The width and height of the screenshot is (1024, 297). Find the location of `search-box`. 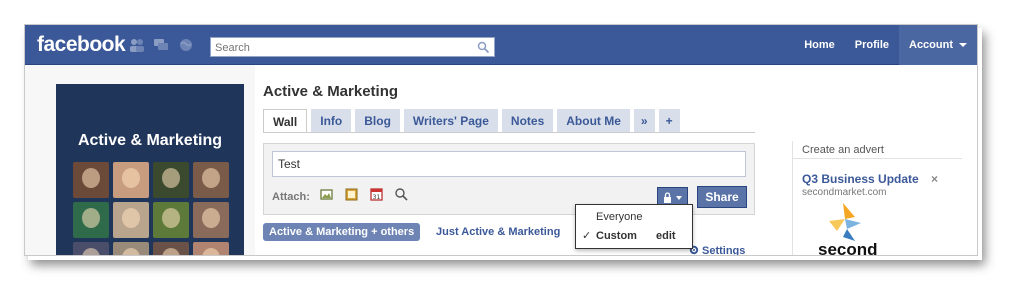

search-box is located at coordinates (352, 47).